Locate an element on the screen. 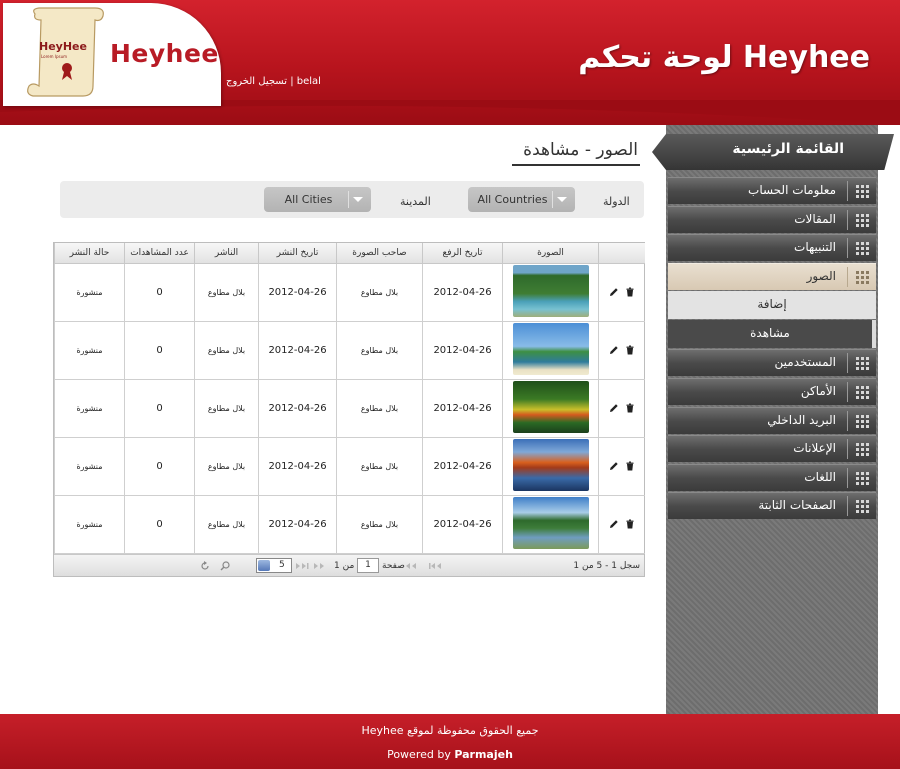 The width and height of the screenshot is (900, 769). sidebar-item-label: الإعلانات is located at coordinates (814, 448).